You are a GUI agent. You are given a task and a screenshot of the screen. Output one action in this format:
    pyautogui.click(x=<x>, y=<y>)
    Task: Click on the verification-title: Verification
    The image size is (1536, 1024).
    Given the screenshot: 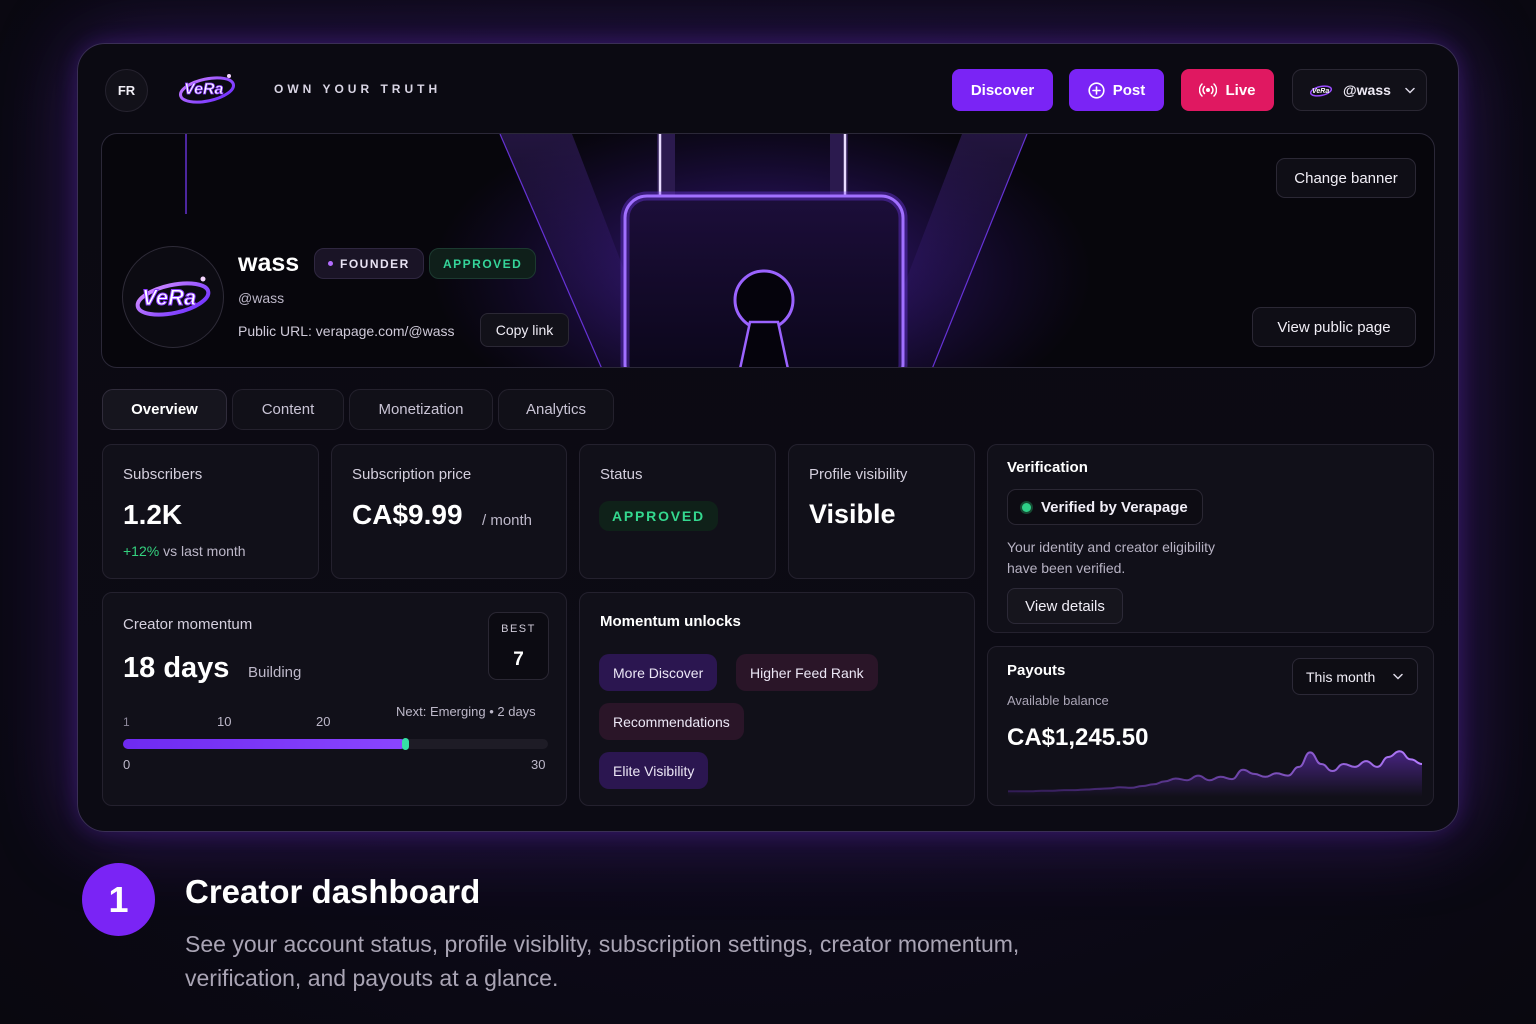 What is the action you would take?
    pyautogui.click(x=1047, y=467)
    